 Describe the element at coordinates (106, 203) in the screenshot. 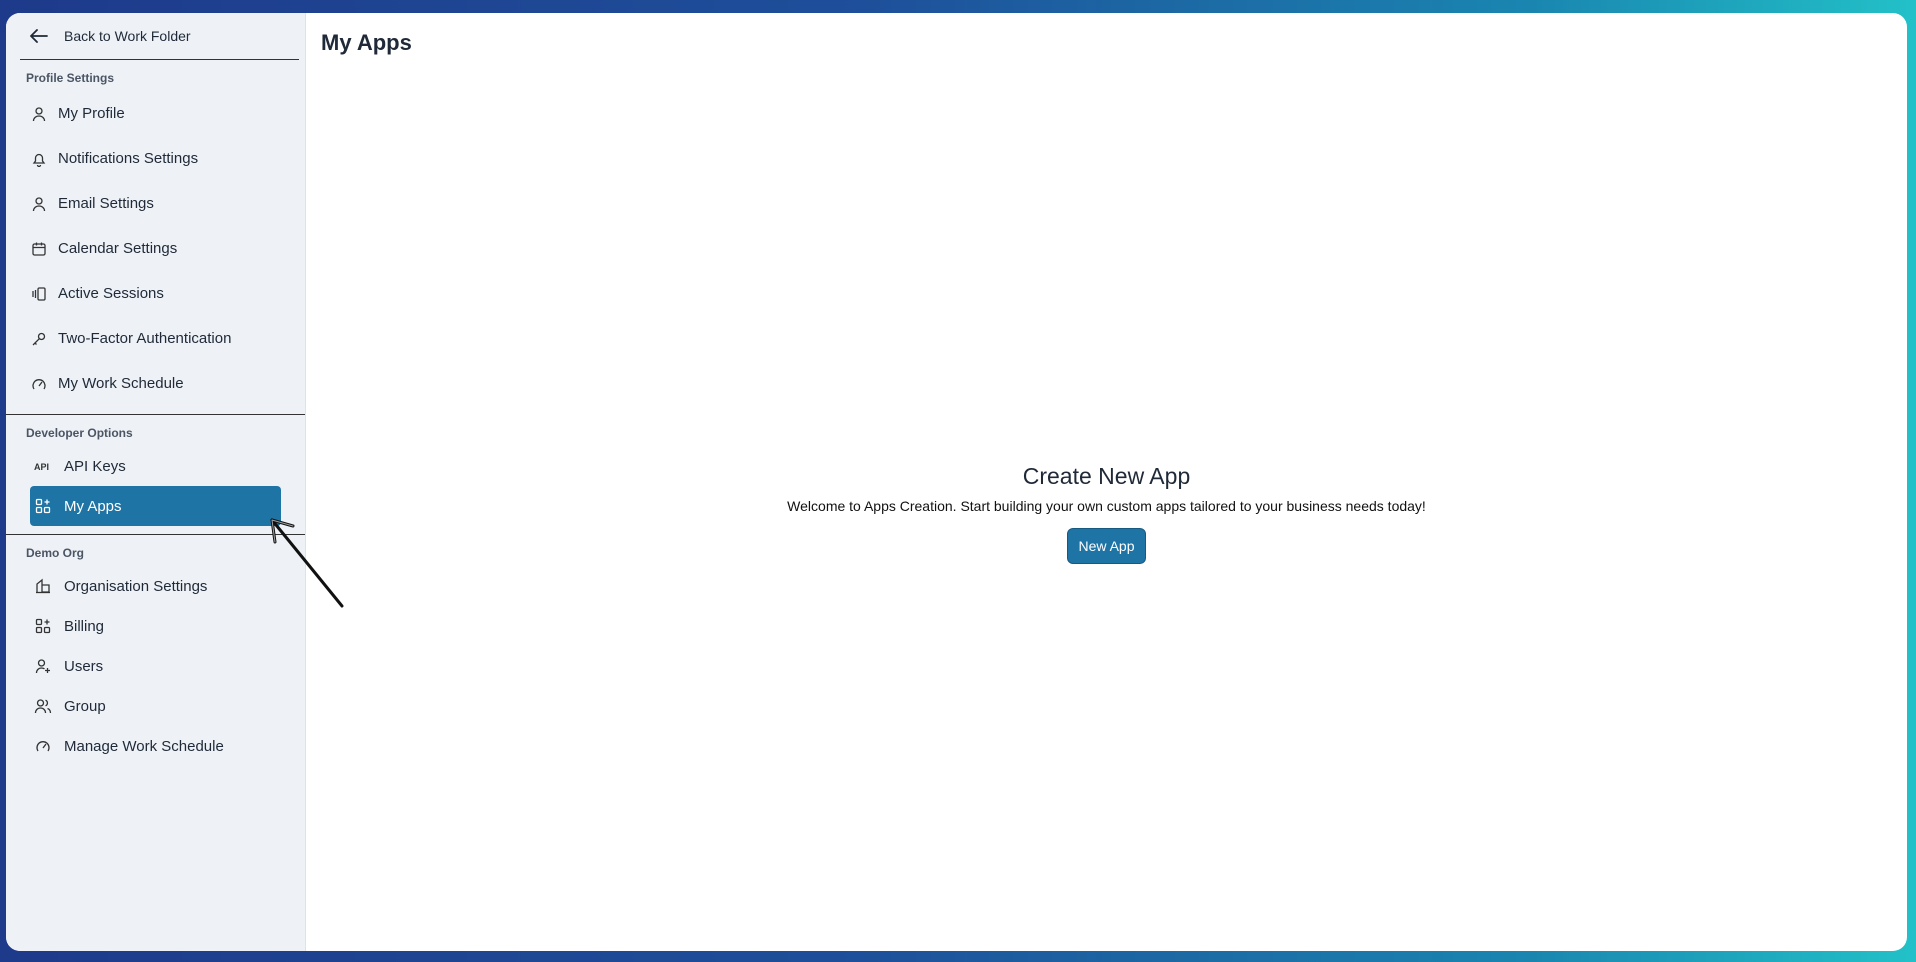

I see `sidebar-item-label: Email Settings` at that location.